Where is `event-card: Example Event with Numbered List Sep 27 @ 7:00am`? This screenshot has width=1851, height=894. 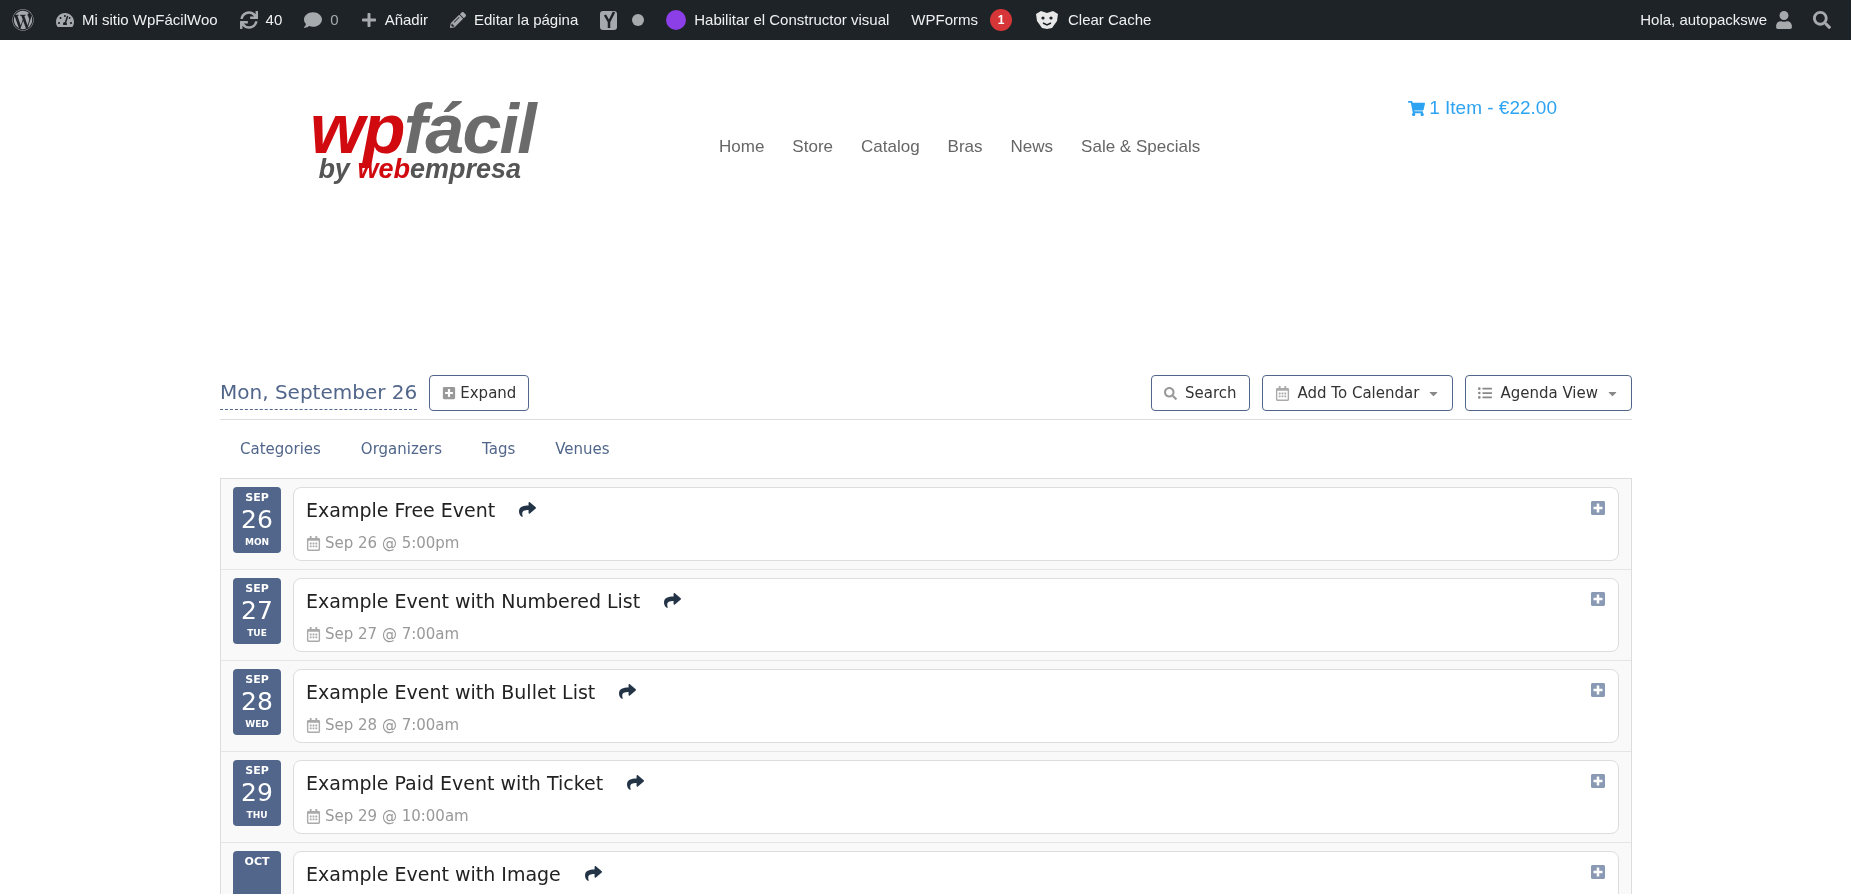
event-card: Example Event with Numbered List Sep 27 @ 7:00am is located at coordinates (956, 614).